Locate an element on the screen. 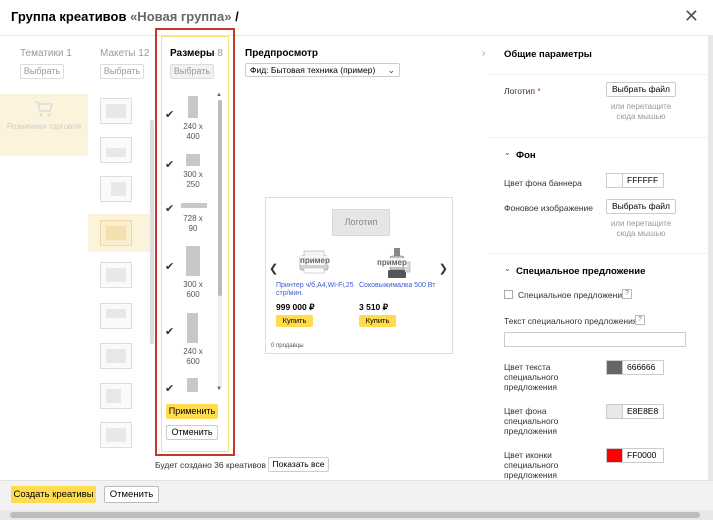 The width and height of the screenshot is (713, 520). show-all-button: Показать все is located at coordinates (298, 464).